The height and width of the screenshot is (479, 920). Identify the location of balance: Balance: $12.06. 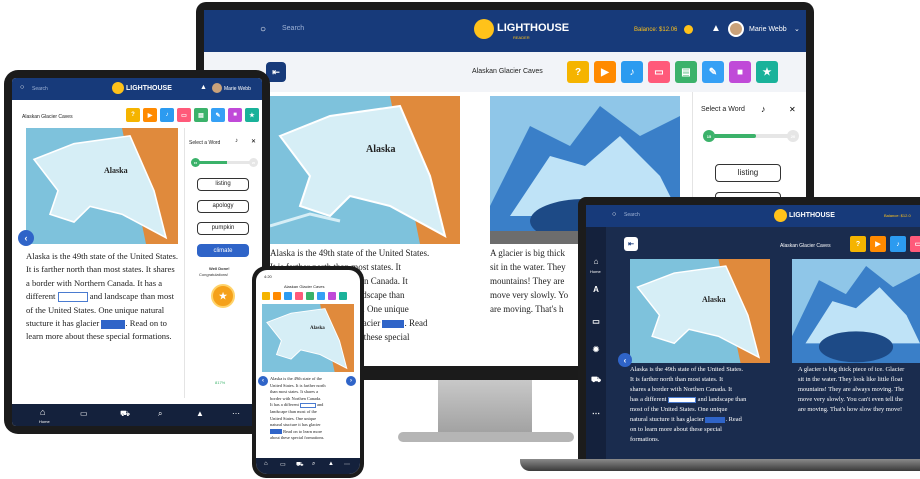
(656, 30).